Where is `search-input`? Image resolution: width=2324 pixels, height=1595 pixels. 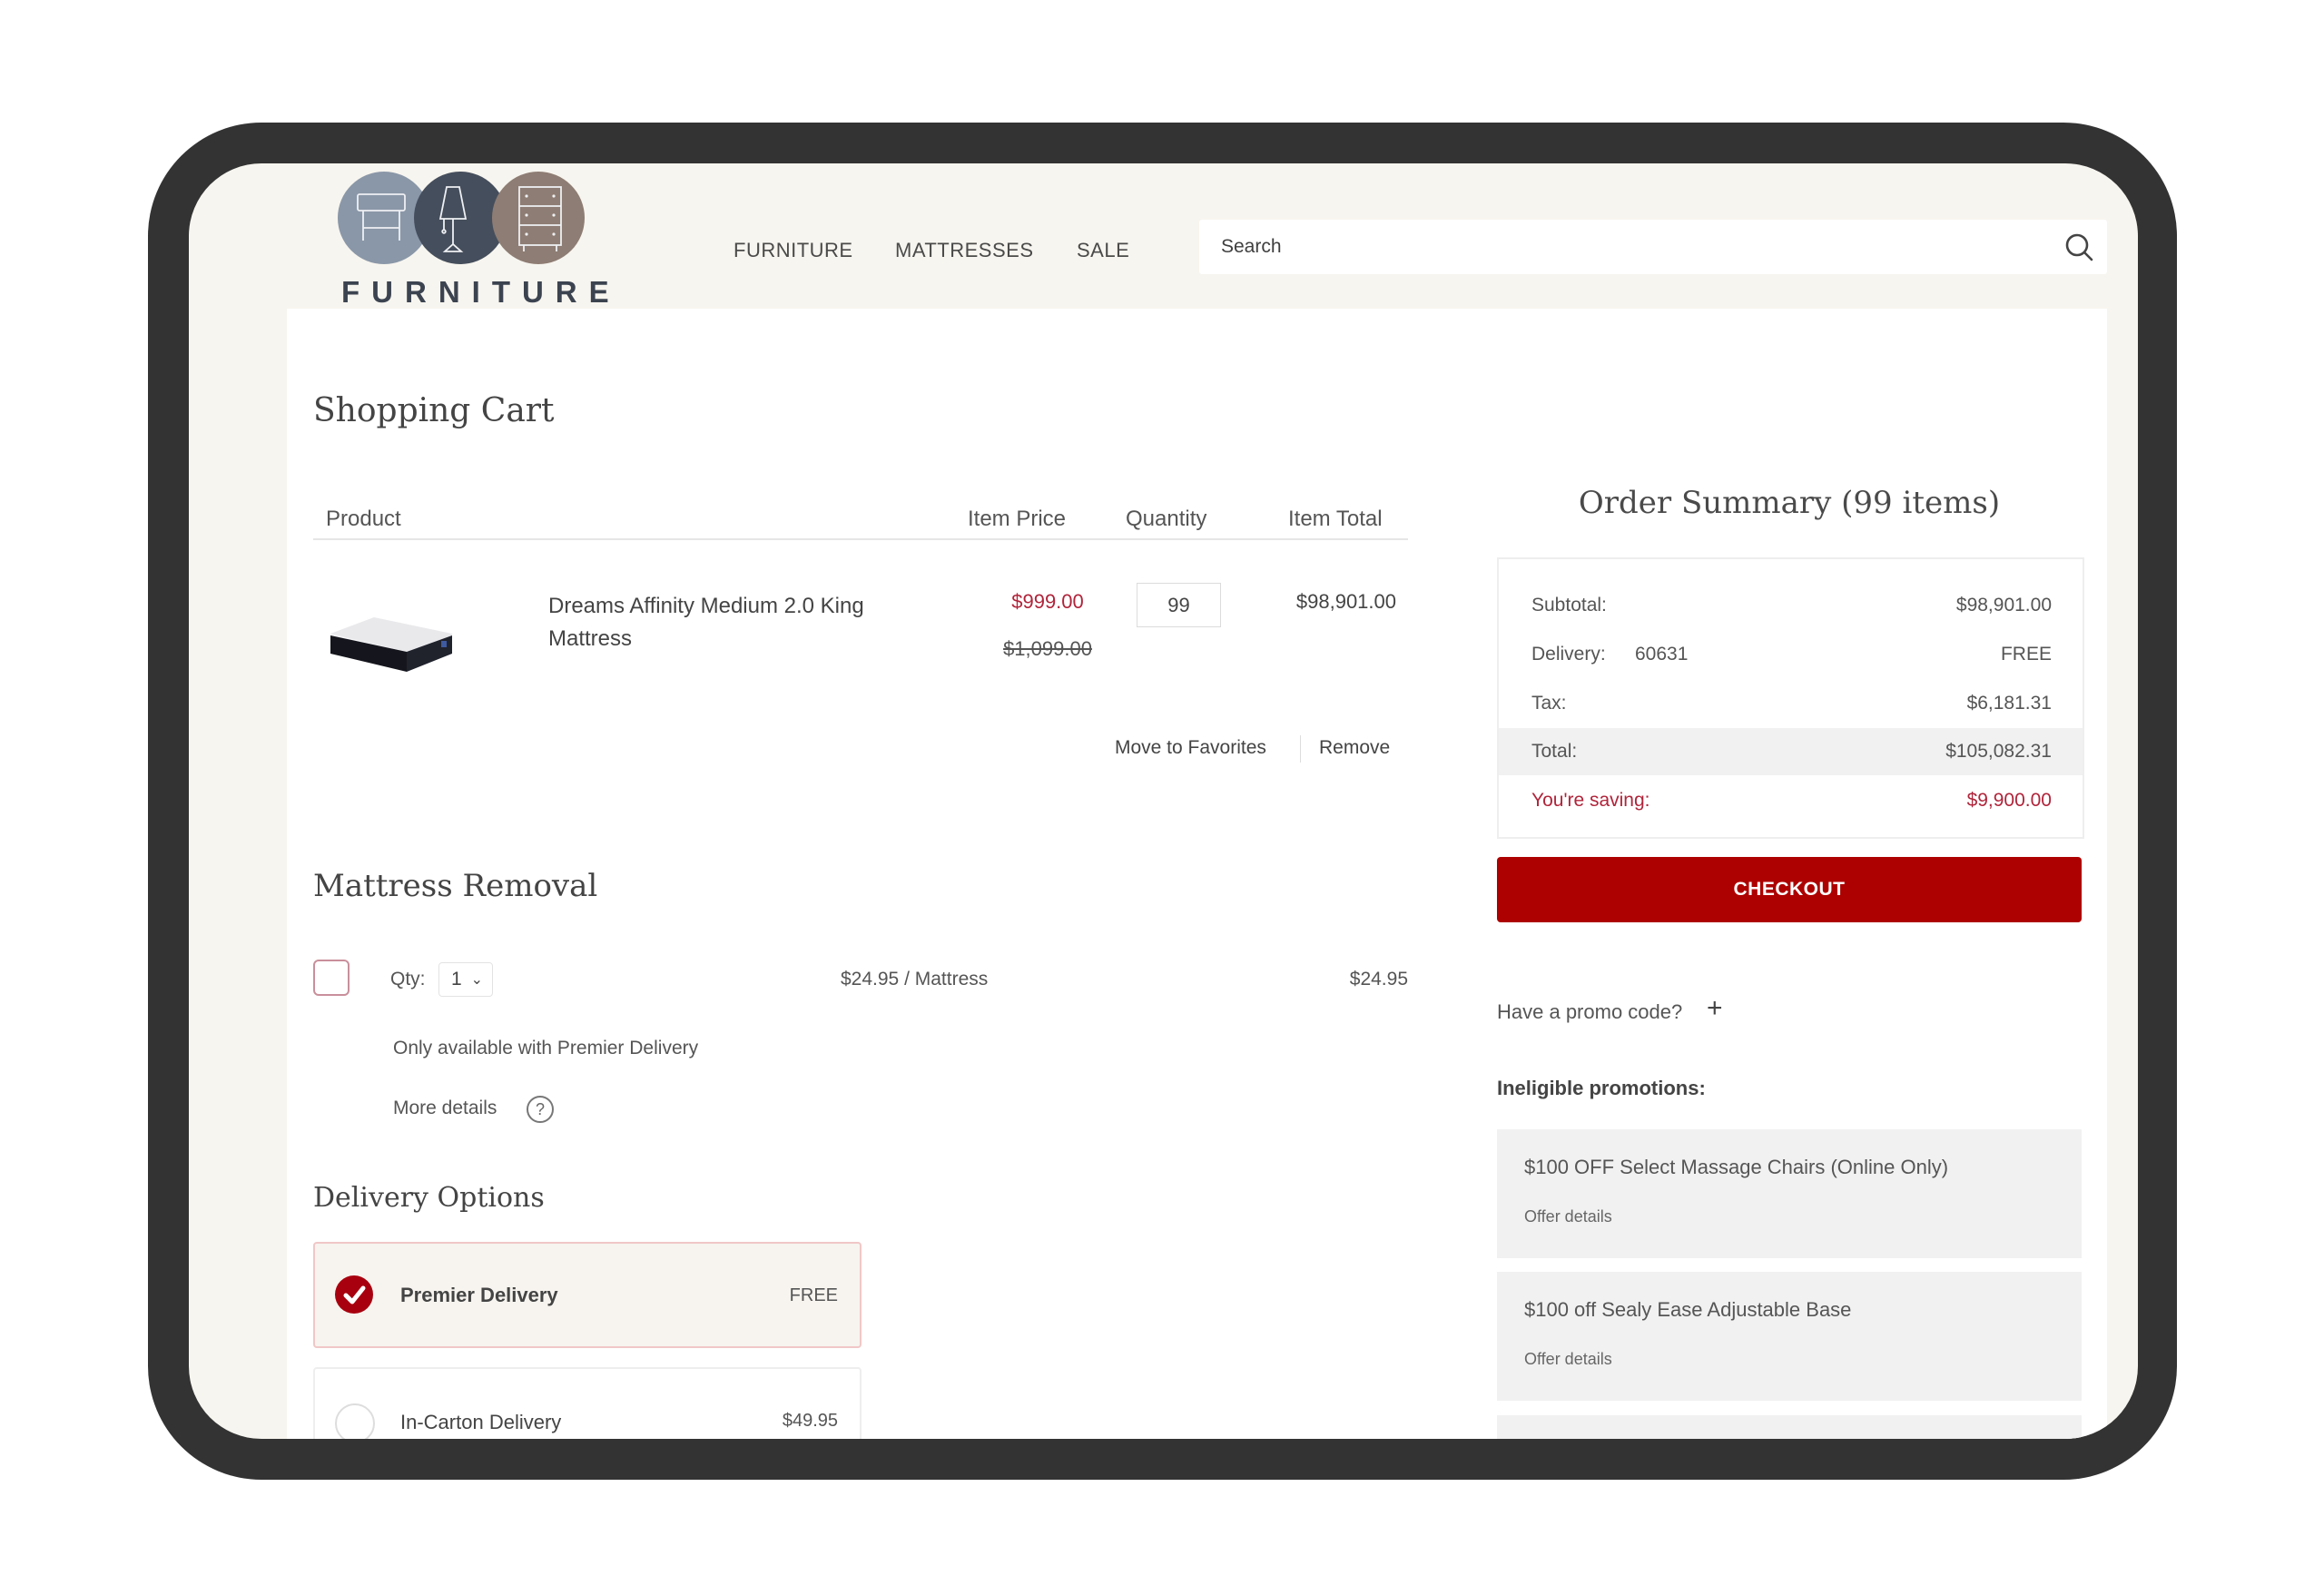 search-input is located at coordinates (1618, 247).